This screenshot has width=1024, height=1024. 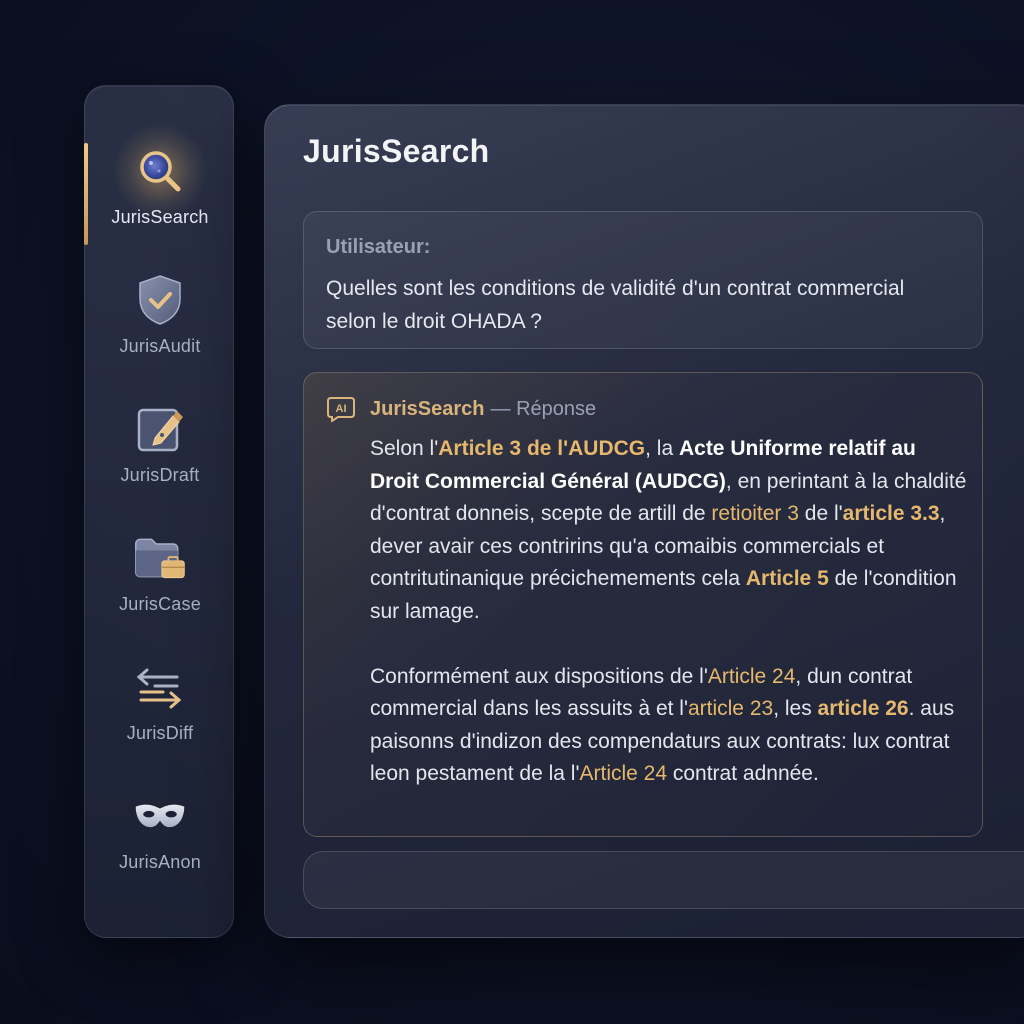 I want to click on reply-text: , les, so click(x=795, y=708).